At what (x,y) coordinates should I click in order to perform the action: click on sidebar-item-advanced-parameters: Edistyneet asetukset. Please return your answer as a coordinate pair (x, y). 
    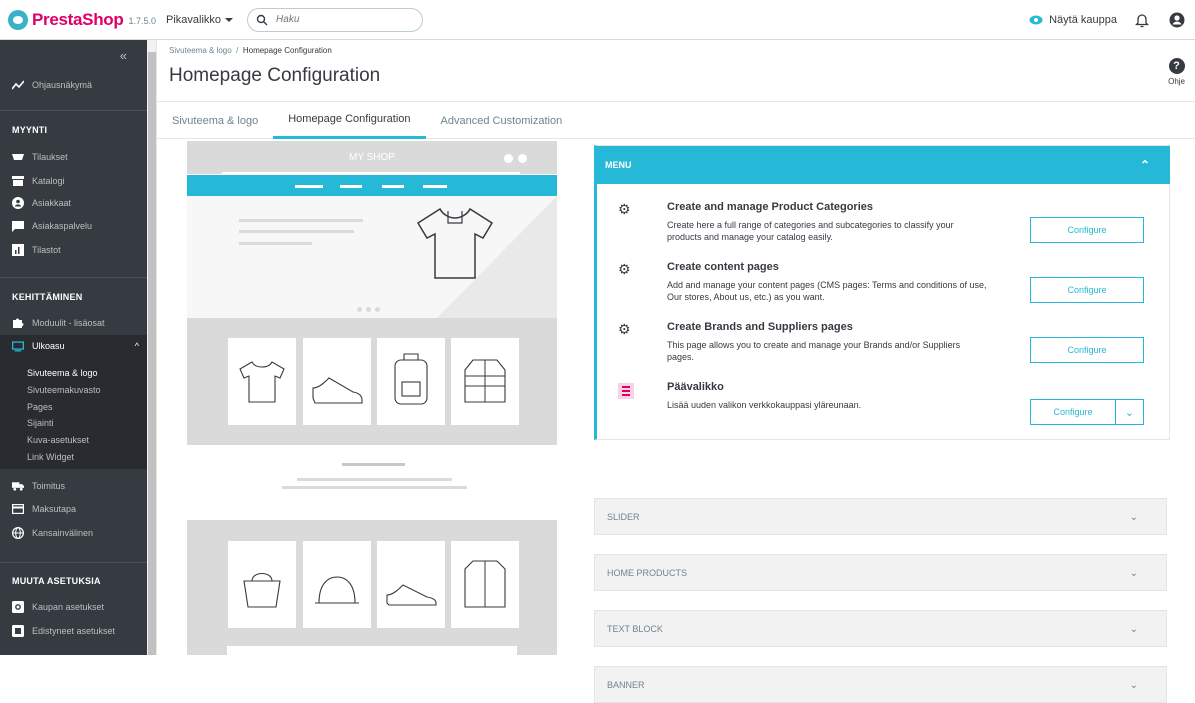
    Looking at the image, I should click on (73, 631).